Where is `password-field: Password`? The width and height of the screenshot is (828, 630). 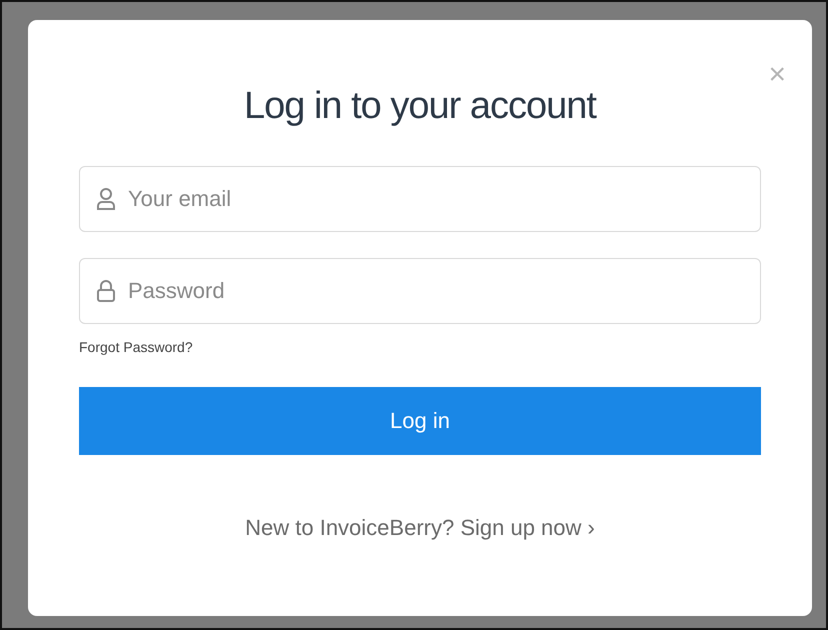
password-field: Password is located at coordinates (420, 291).